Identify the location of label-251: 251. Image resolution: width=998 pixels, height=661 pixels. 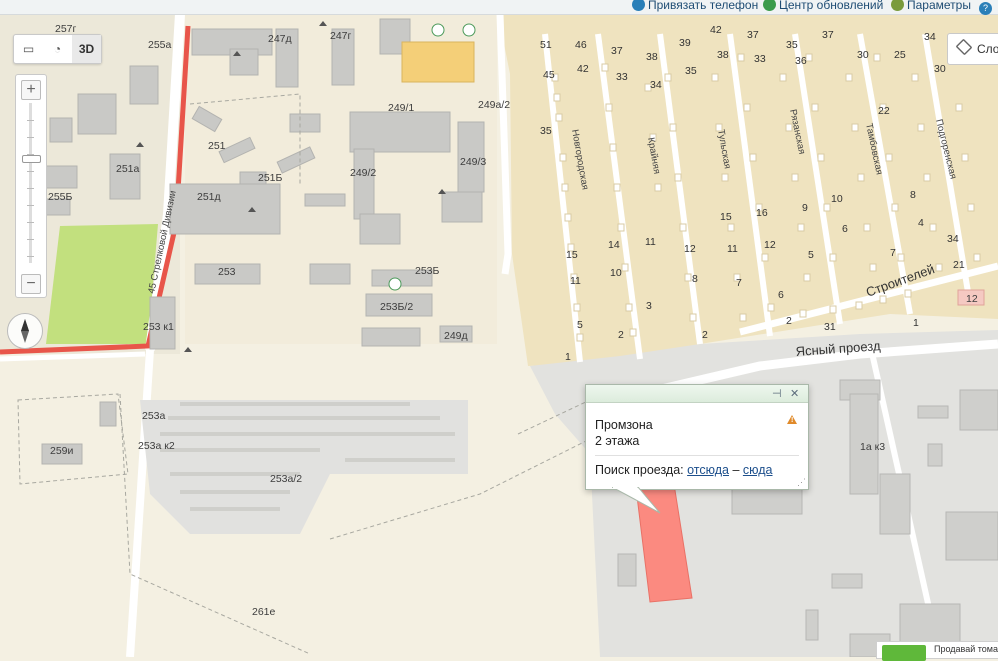
(217, 146).